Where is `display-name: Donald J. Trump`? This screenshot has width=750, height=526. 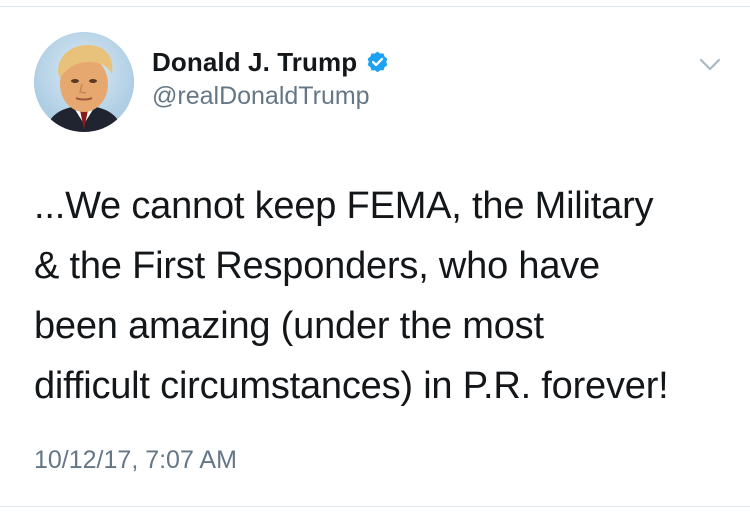
display-name: Donald J. Trump is located at coordinates (254, 62).